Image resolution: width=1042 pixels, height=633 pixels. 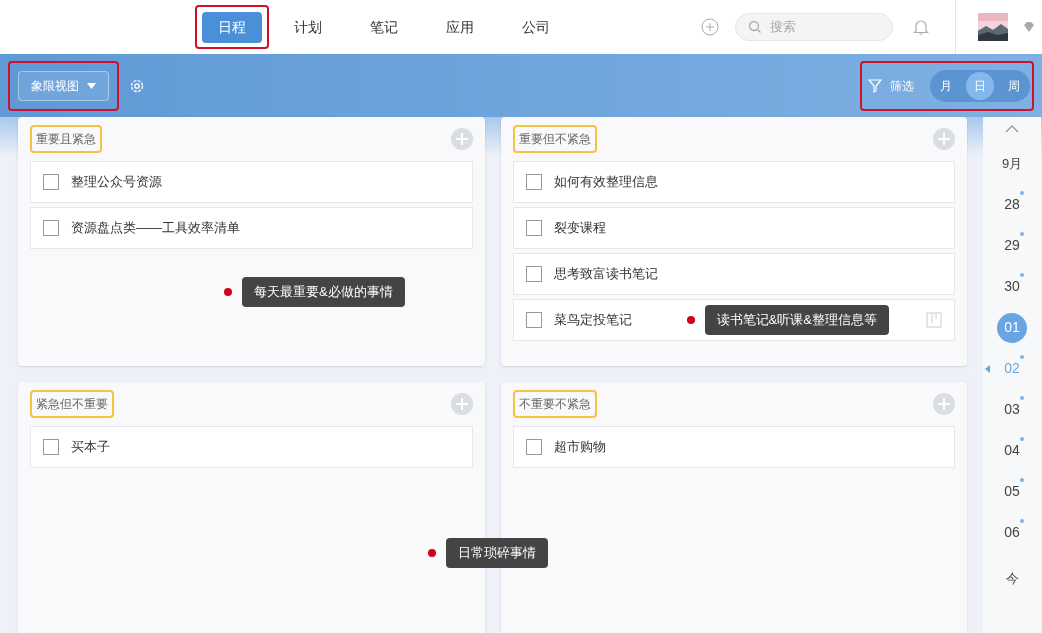 What do you see at coordinates (733, 182) in the screenshot?
I see `task-row: 如何有效整理信息` at bounding box center [733, 182].